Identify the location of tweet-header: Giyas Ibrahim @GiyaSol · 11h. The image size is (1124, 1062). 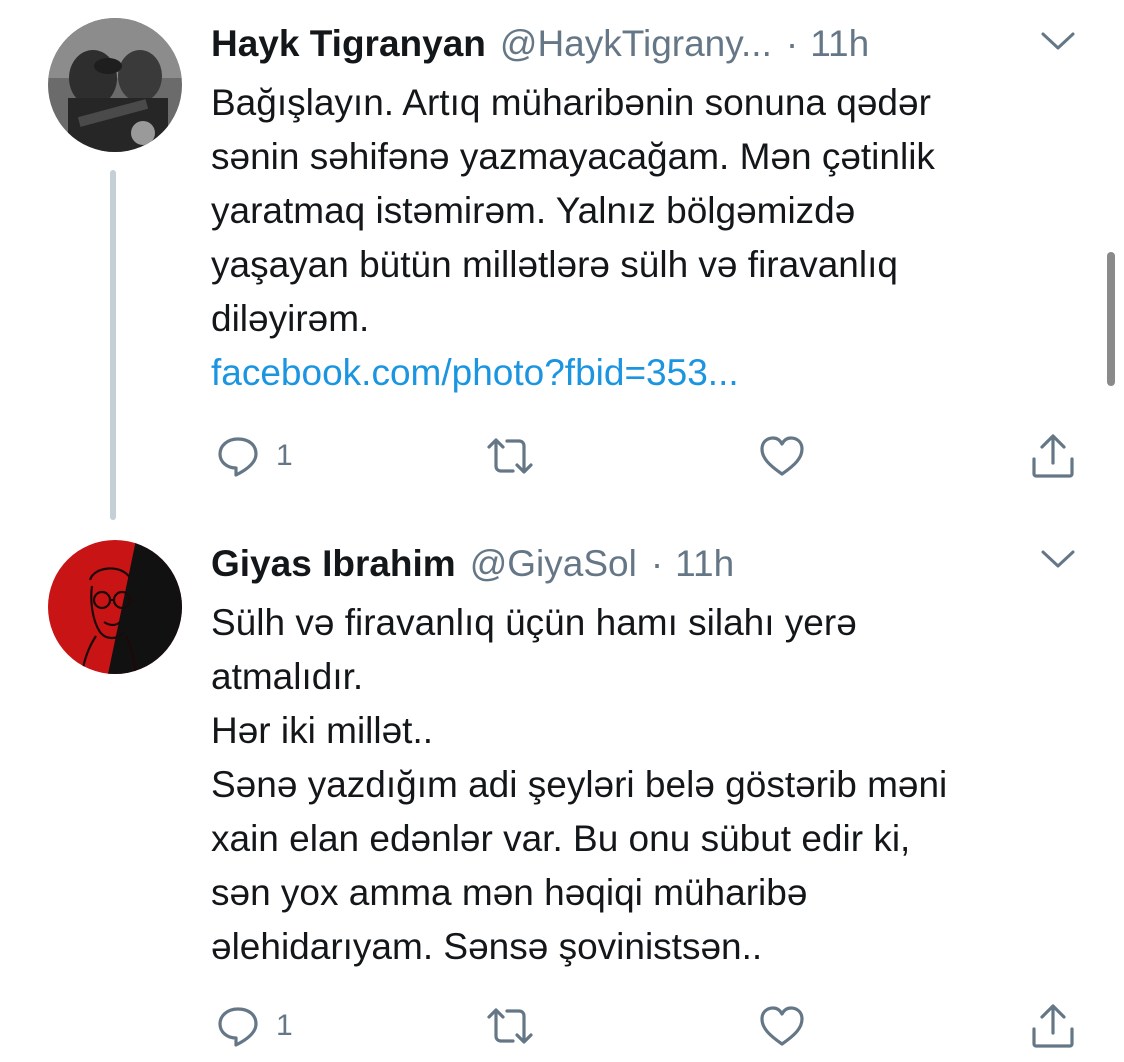
(472, 564).